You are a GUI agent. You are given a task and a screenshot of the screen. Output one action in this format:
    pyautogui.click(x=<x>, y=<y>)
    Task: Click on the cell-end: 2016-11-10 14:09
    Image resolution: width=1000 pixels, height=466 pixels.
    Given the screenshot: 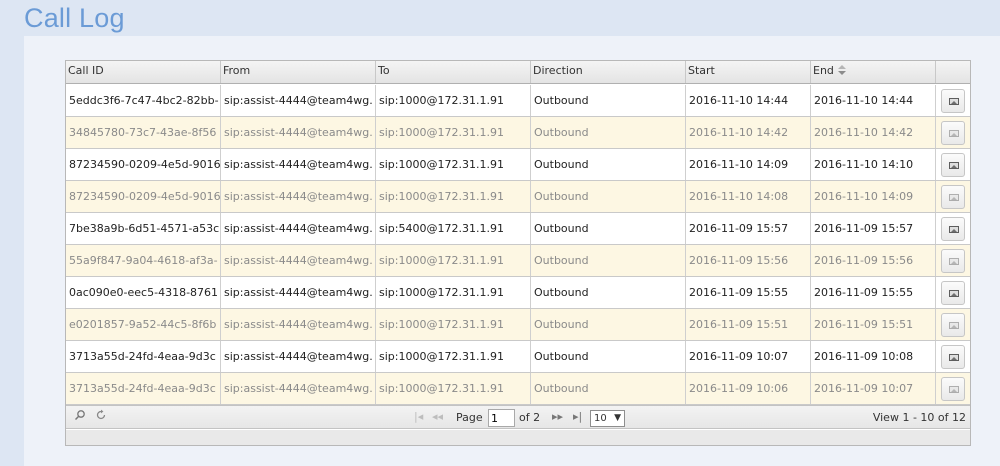 What is the action you would take?
    pyautogui.click(x=873, y=196)
    